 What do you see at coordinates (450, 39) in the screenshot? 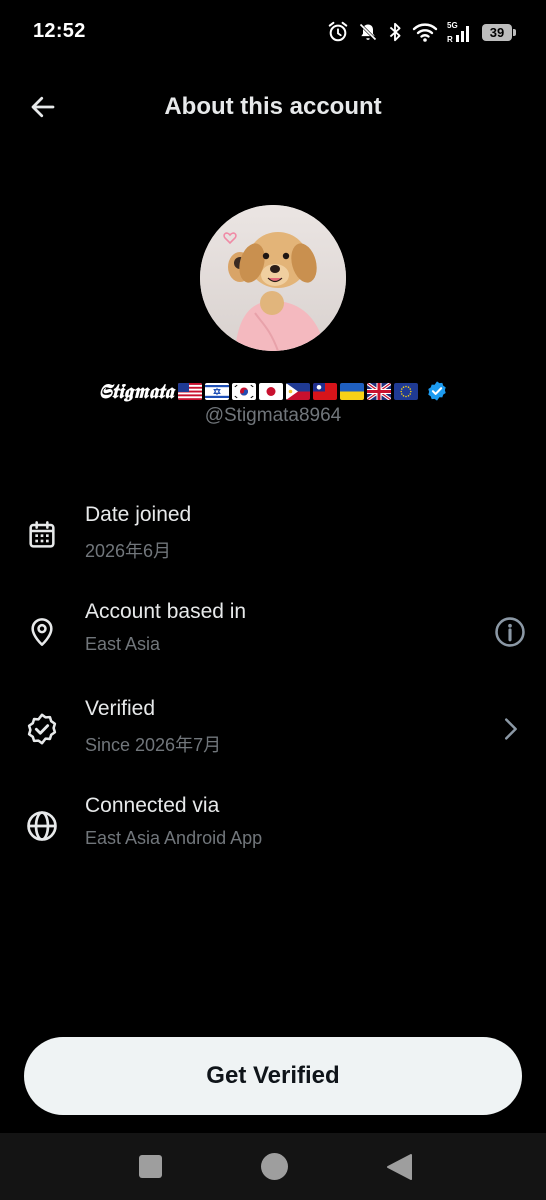
I see `svg-text: R` at bounding box center [450, 39].